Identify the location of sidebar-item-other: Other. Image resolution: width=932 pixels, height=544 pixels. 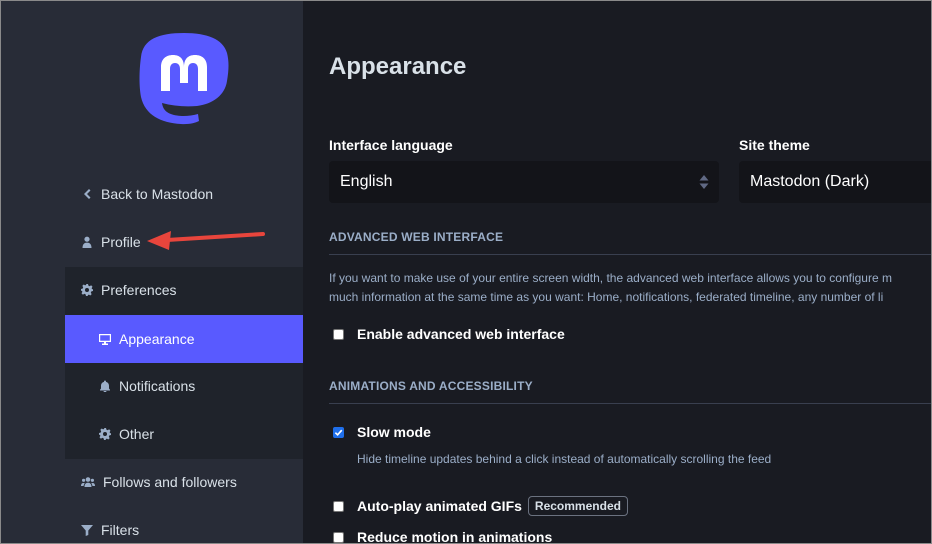
(184, 434).